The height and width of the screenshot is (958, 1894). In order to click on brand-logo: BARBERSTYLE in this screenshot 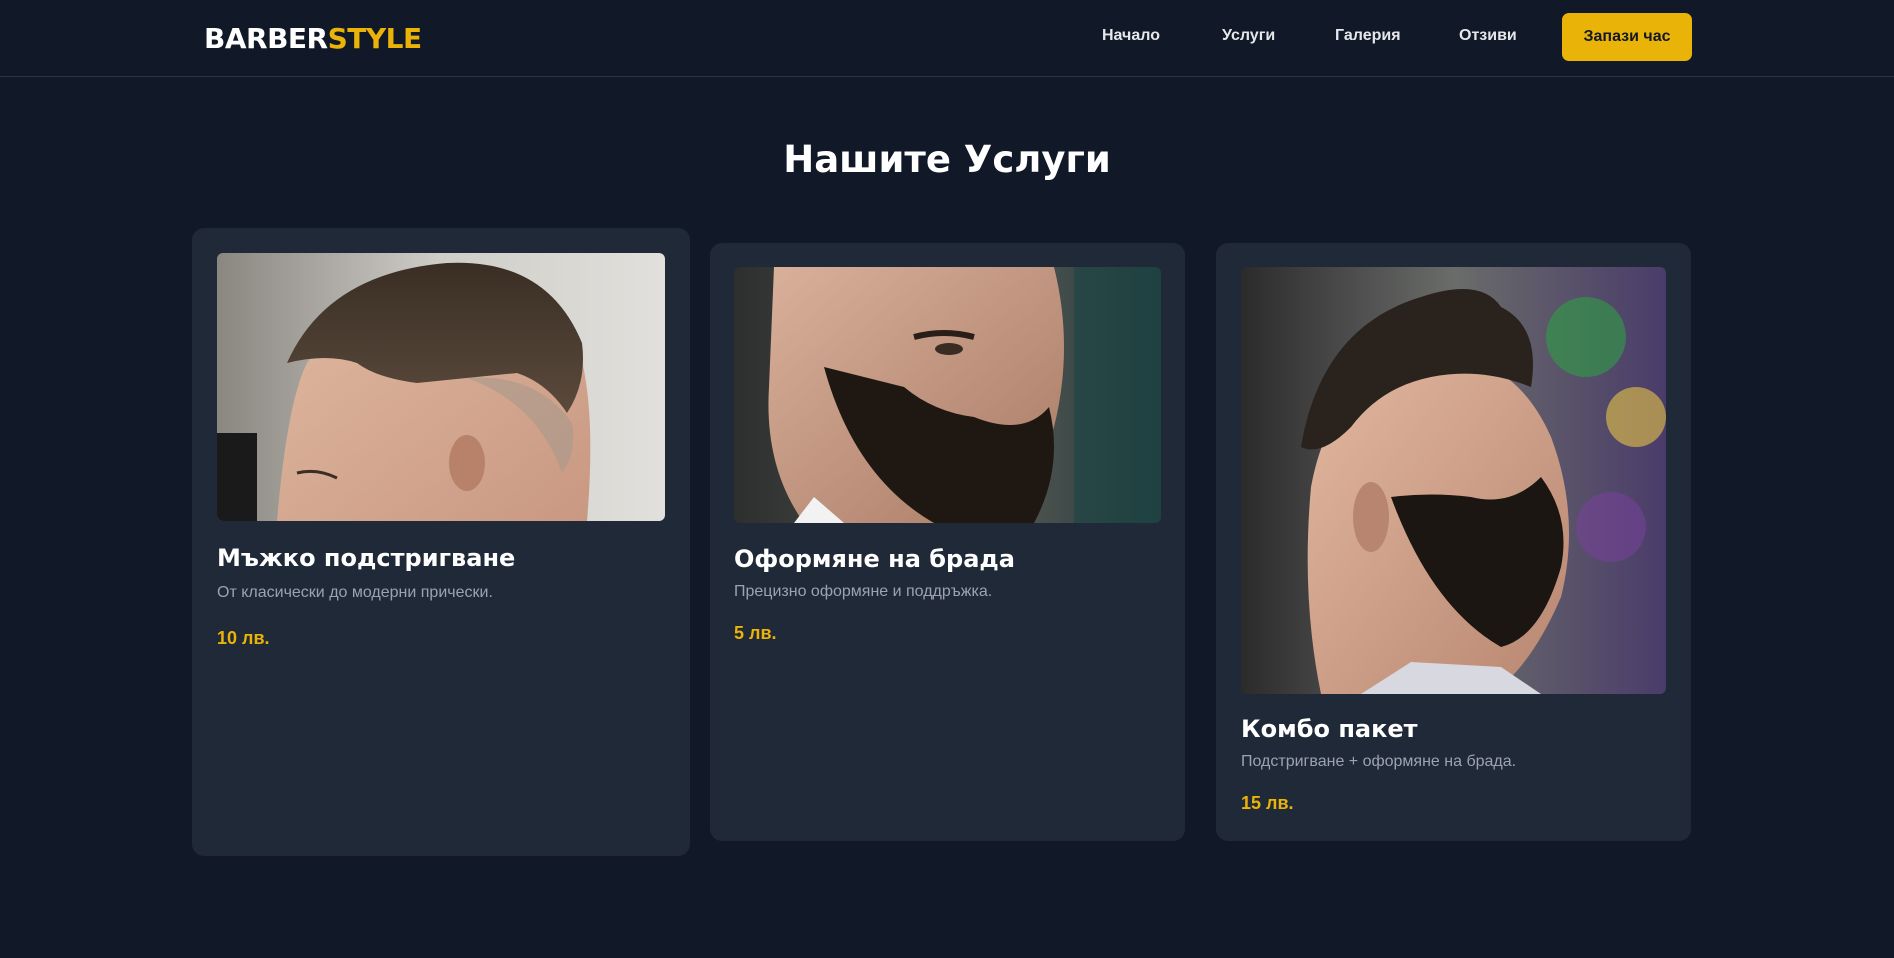, I will do `click(313, 38)`.